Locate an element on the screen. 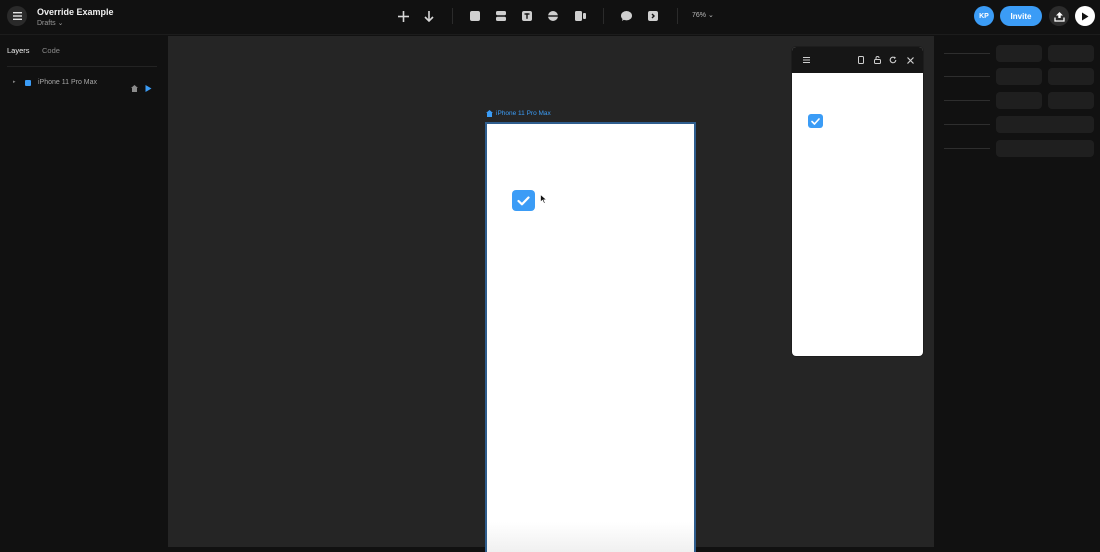 The height and width of the screenshot is (552, 1100). preview-close-button is located at coordinates (910, 60).